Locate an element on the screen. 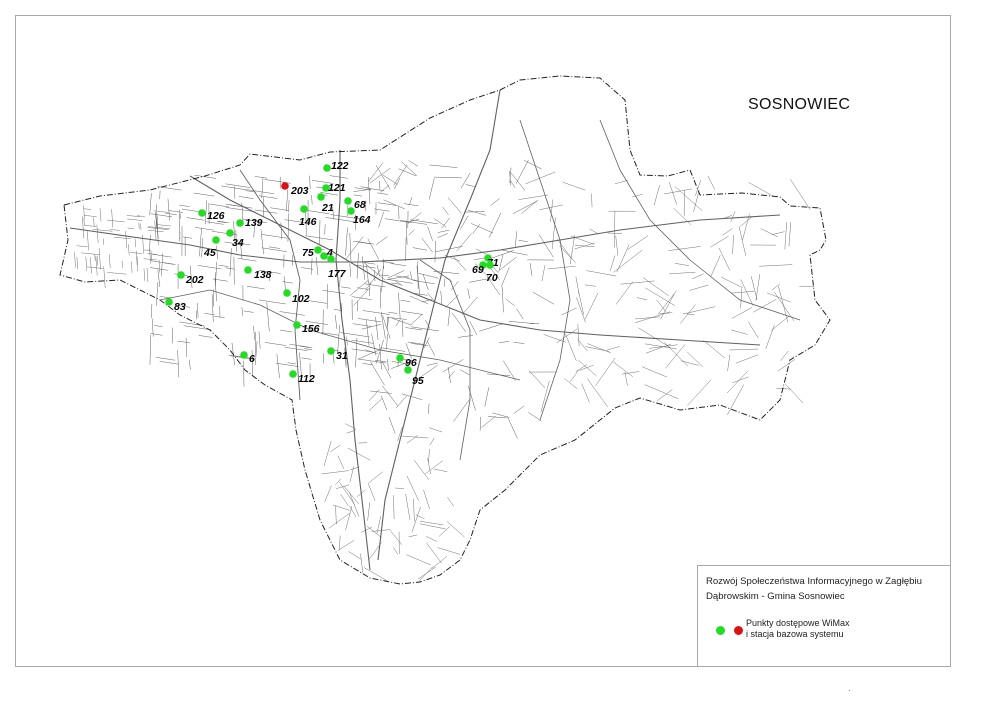 The height and width of the screenshot is (716, 1000). point-label-126: 126 is located at coordinates (216, 216).